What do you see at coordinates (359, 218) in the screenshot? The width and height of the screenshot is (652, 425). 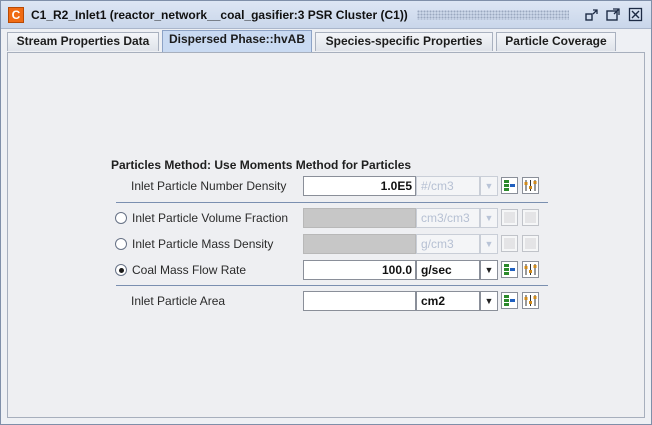 I see `volume-fraction-input` at bounding box center [359, 218].